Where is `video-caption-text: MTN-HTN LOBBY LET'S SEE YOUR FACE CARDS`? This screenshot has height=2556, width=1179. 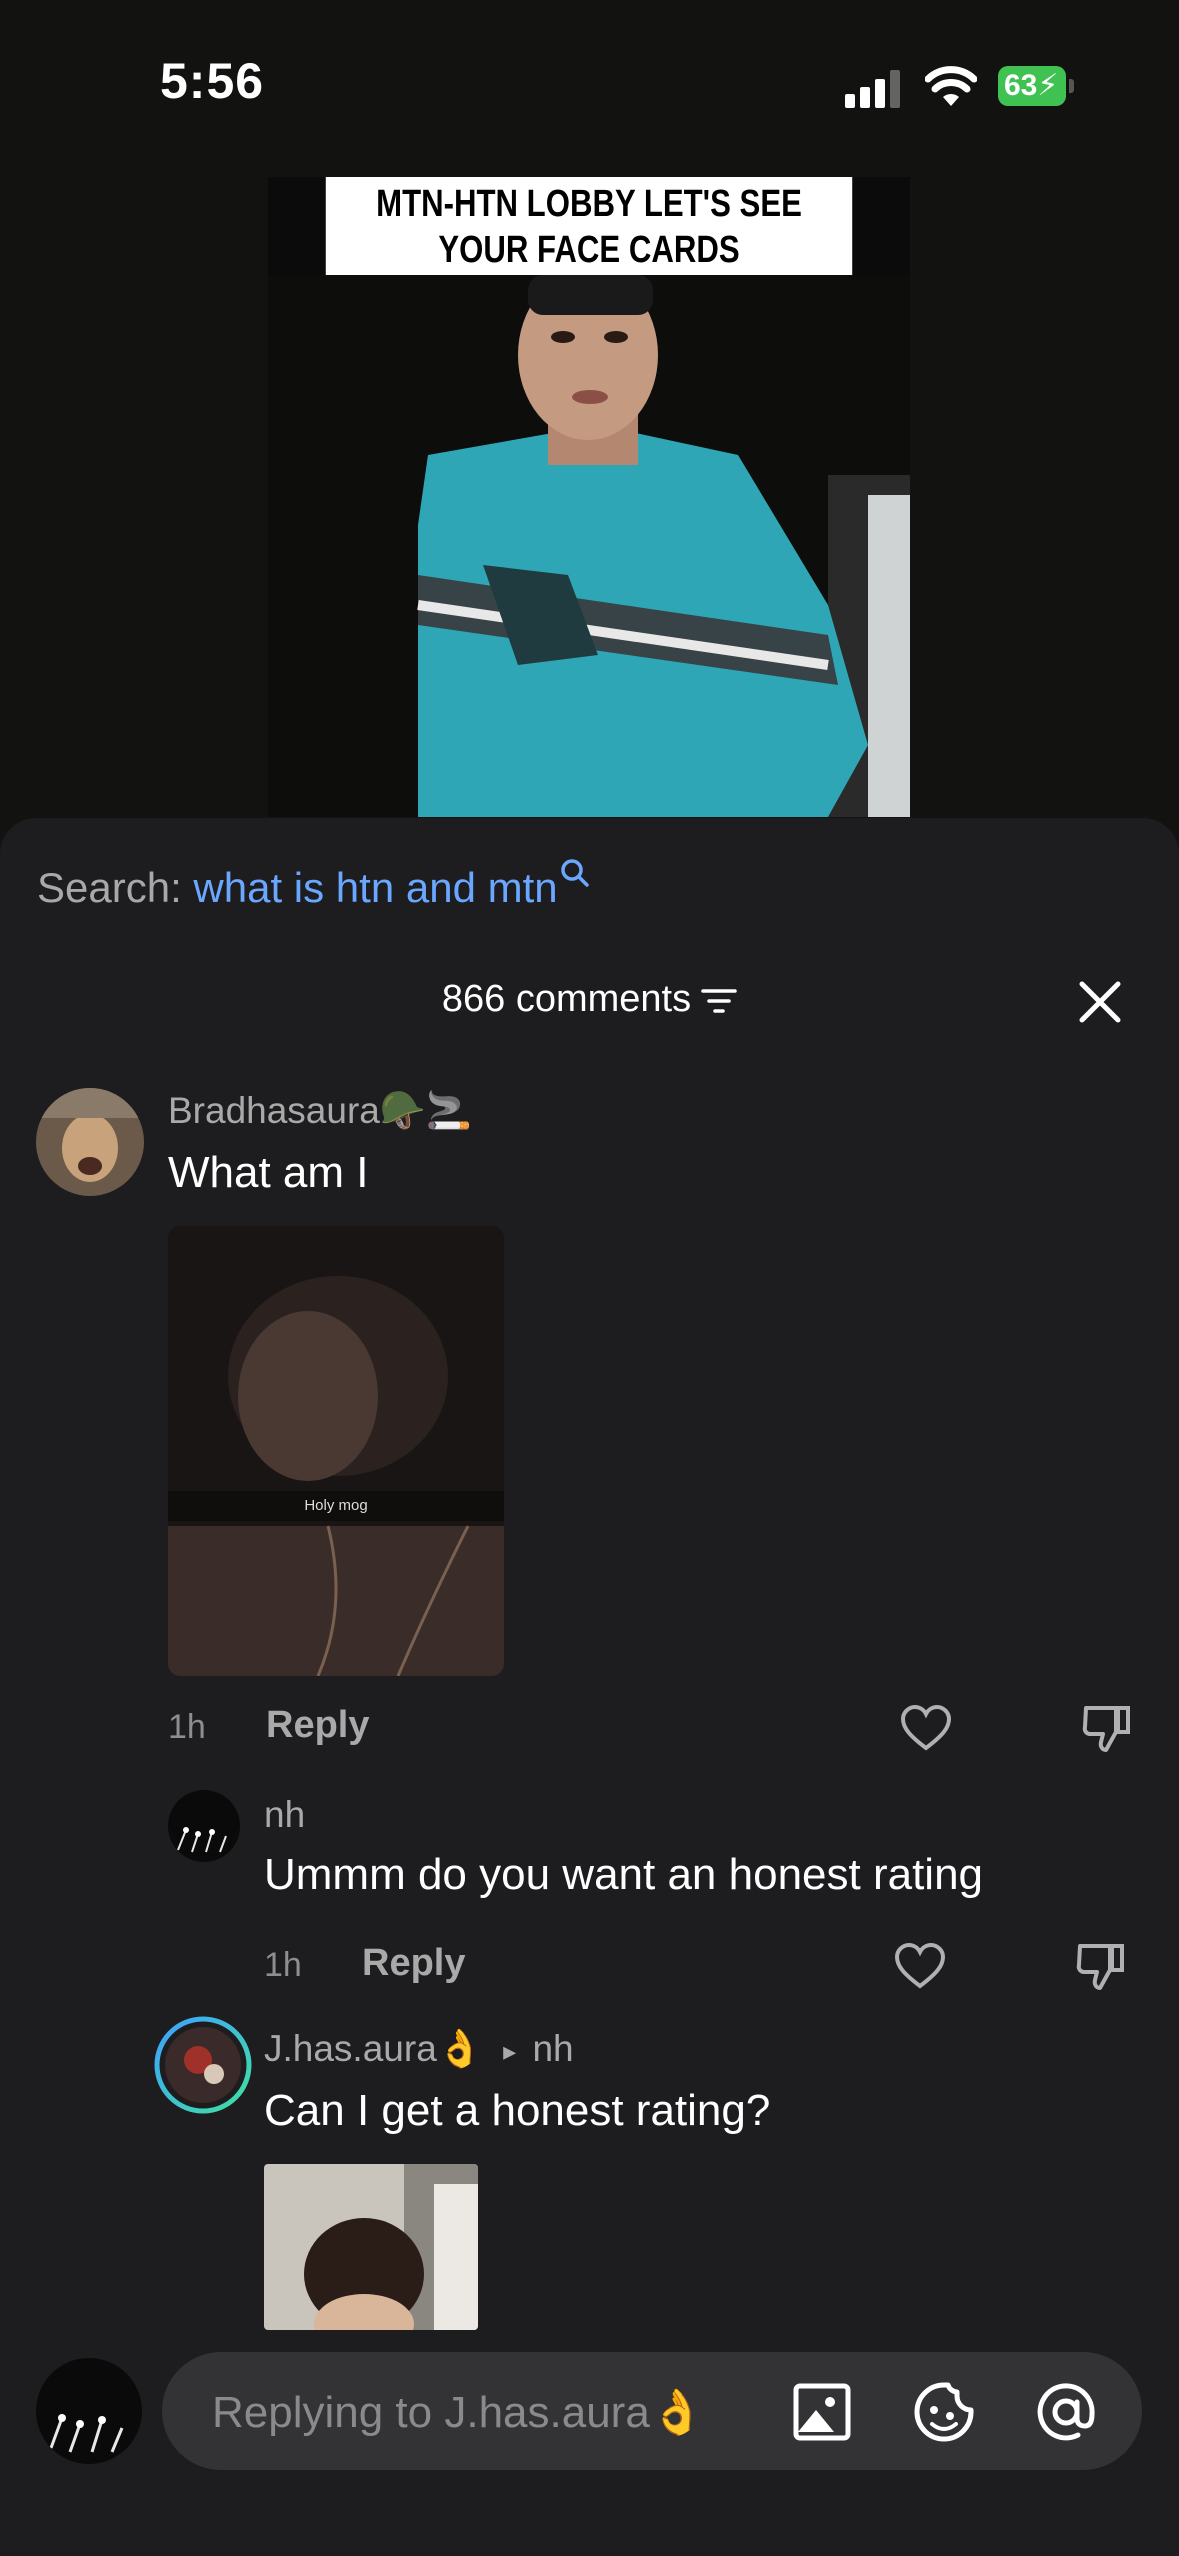
video-caption-text: MTN-HTN LOBBY LET'S SEE YOUR FACE CARDS is located at coordinates (589, 227).